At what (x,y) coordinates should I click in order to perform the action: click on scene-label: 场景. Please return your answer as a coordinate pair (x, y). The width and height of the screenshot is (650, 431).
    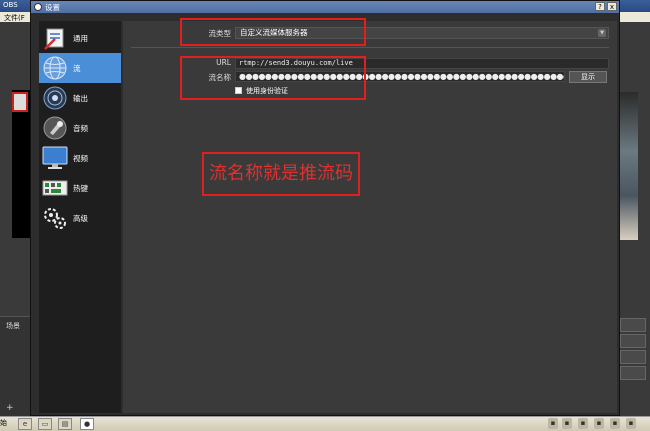
    Looking at the image, I should click on (13, 326).